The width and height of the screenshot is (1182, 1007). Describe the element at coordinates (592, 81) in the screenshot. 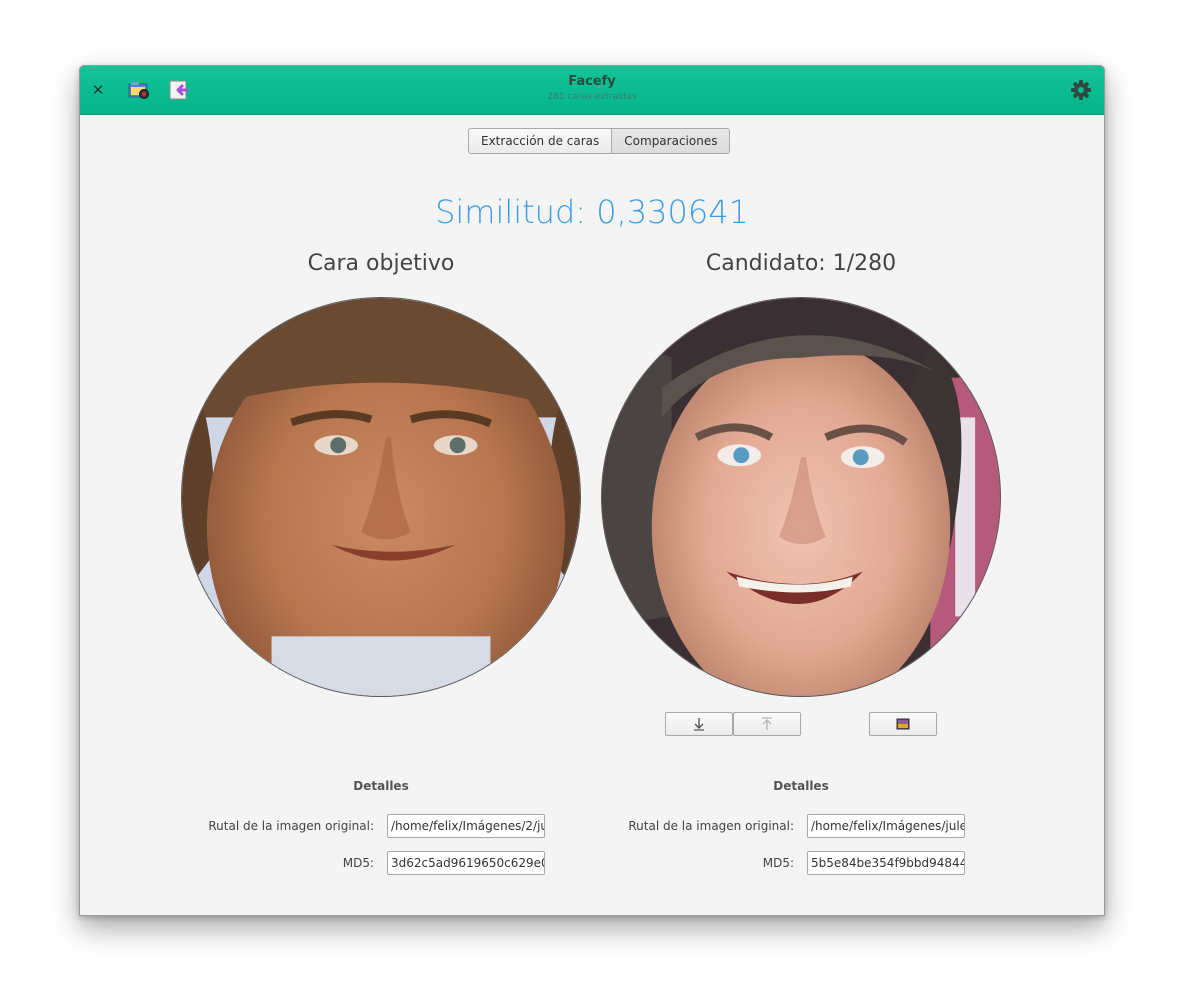

I see `window-title: Facefy` at that location.